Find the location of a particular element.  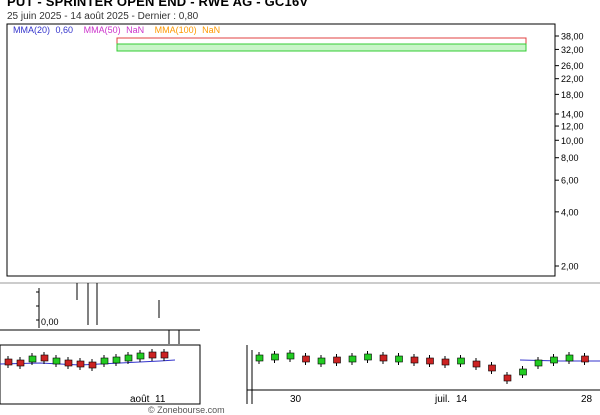

watermark: © Zonebourse.com is located at coordinates (186, 410).